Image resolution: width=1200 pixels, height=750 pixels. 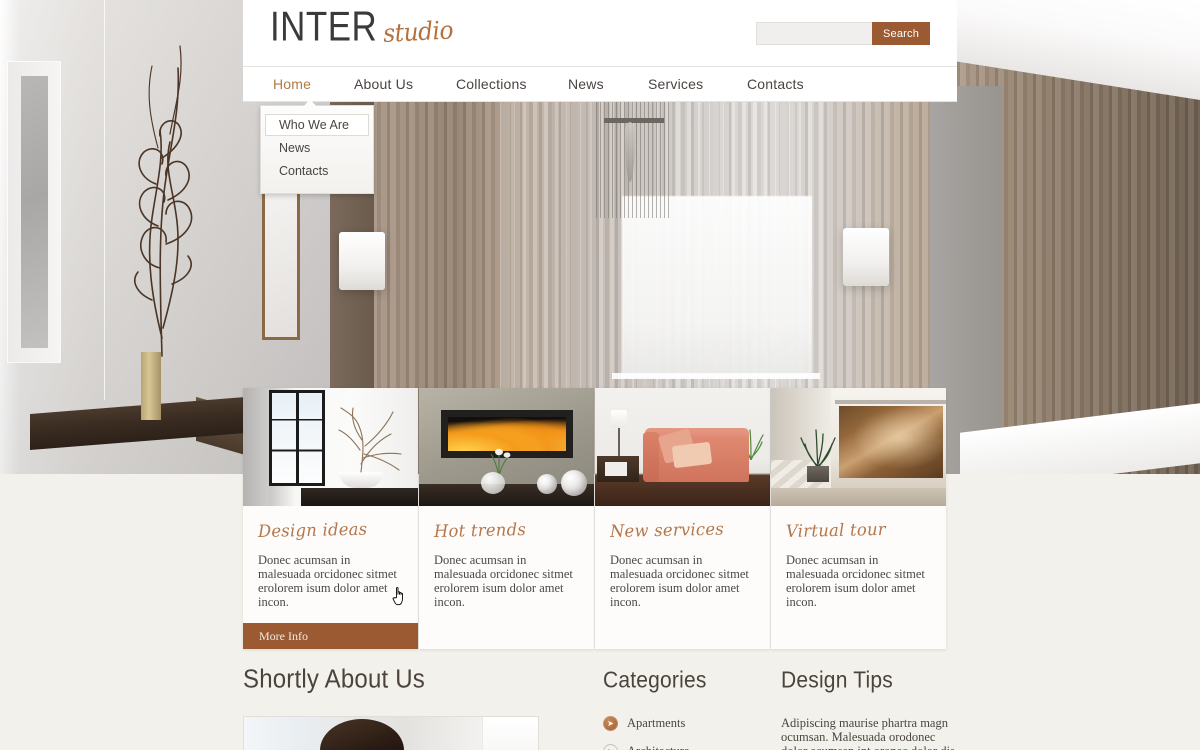 I want to click on about-section-title: Shortly About Us, so click(x=334, y=679).